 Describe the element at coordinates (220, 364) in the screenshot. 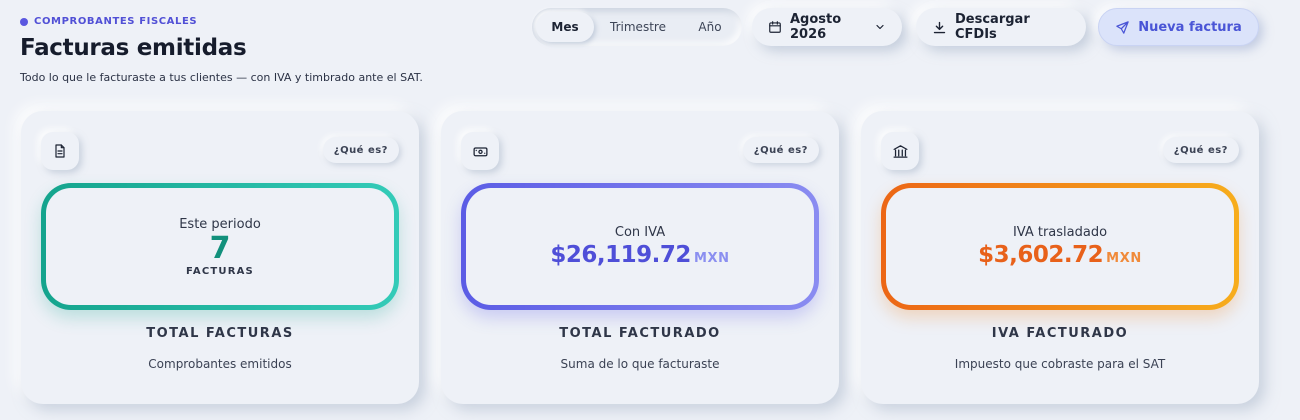

I see `card-description: Comprobantes emitidos` at that location.